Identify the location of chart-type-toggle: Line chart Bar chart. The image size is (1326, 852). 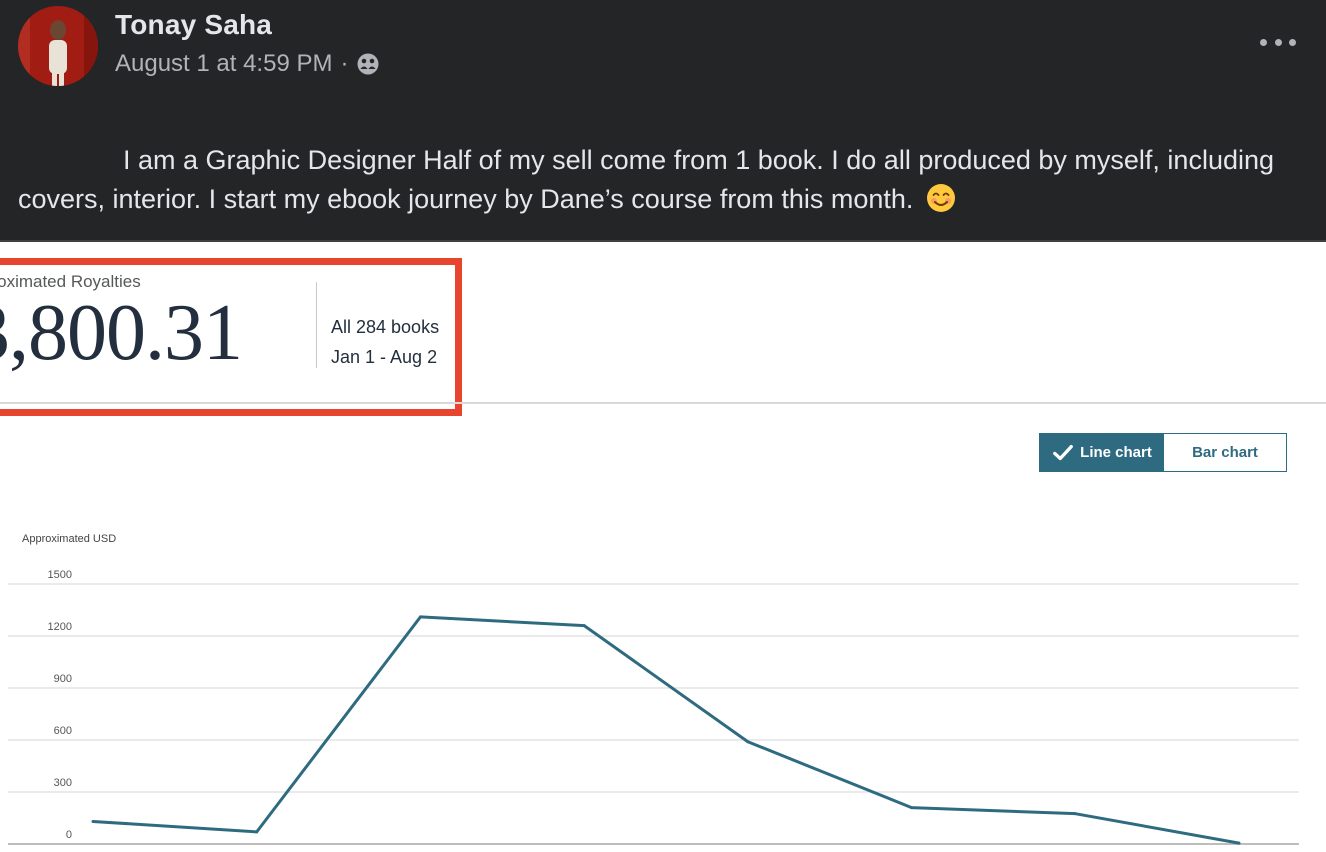
(1163, 452).